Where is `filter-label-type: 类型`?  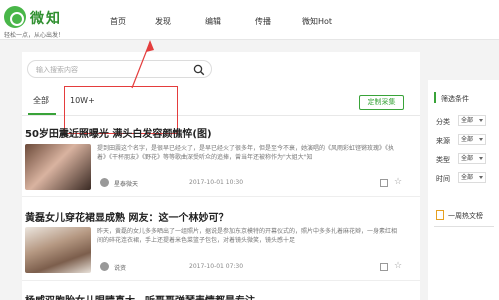
filter-label-type: 类型 is located at coordinates (443, 160).